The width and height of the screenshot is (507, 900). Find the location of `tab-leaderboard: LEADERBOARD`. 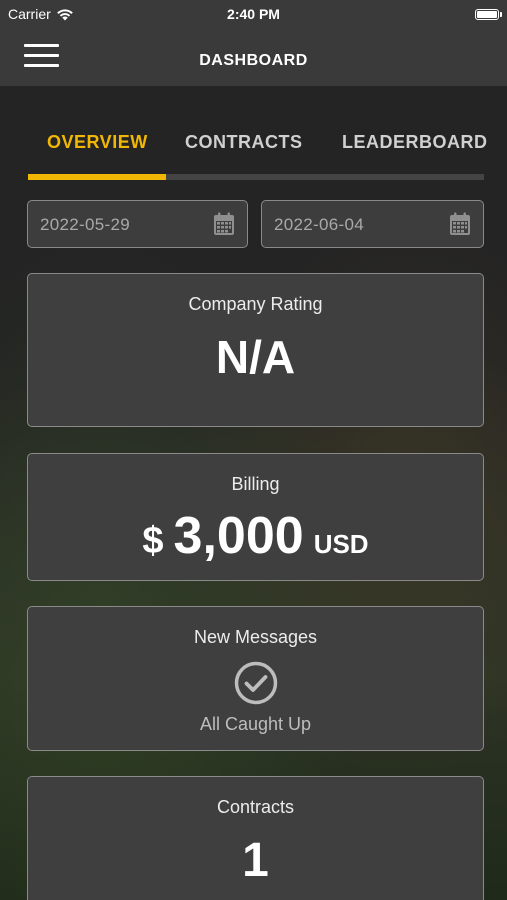

tab-leaderboard: LEADERBOARD is located at coordinates (415, 142).